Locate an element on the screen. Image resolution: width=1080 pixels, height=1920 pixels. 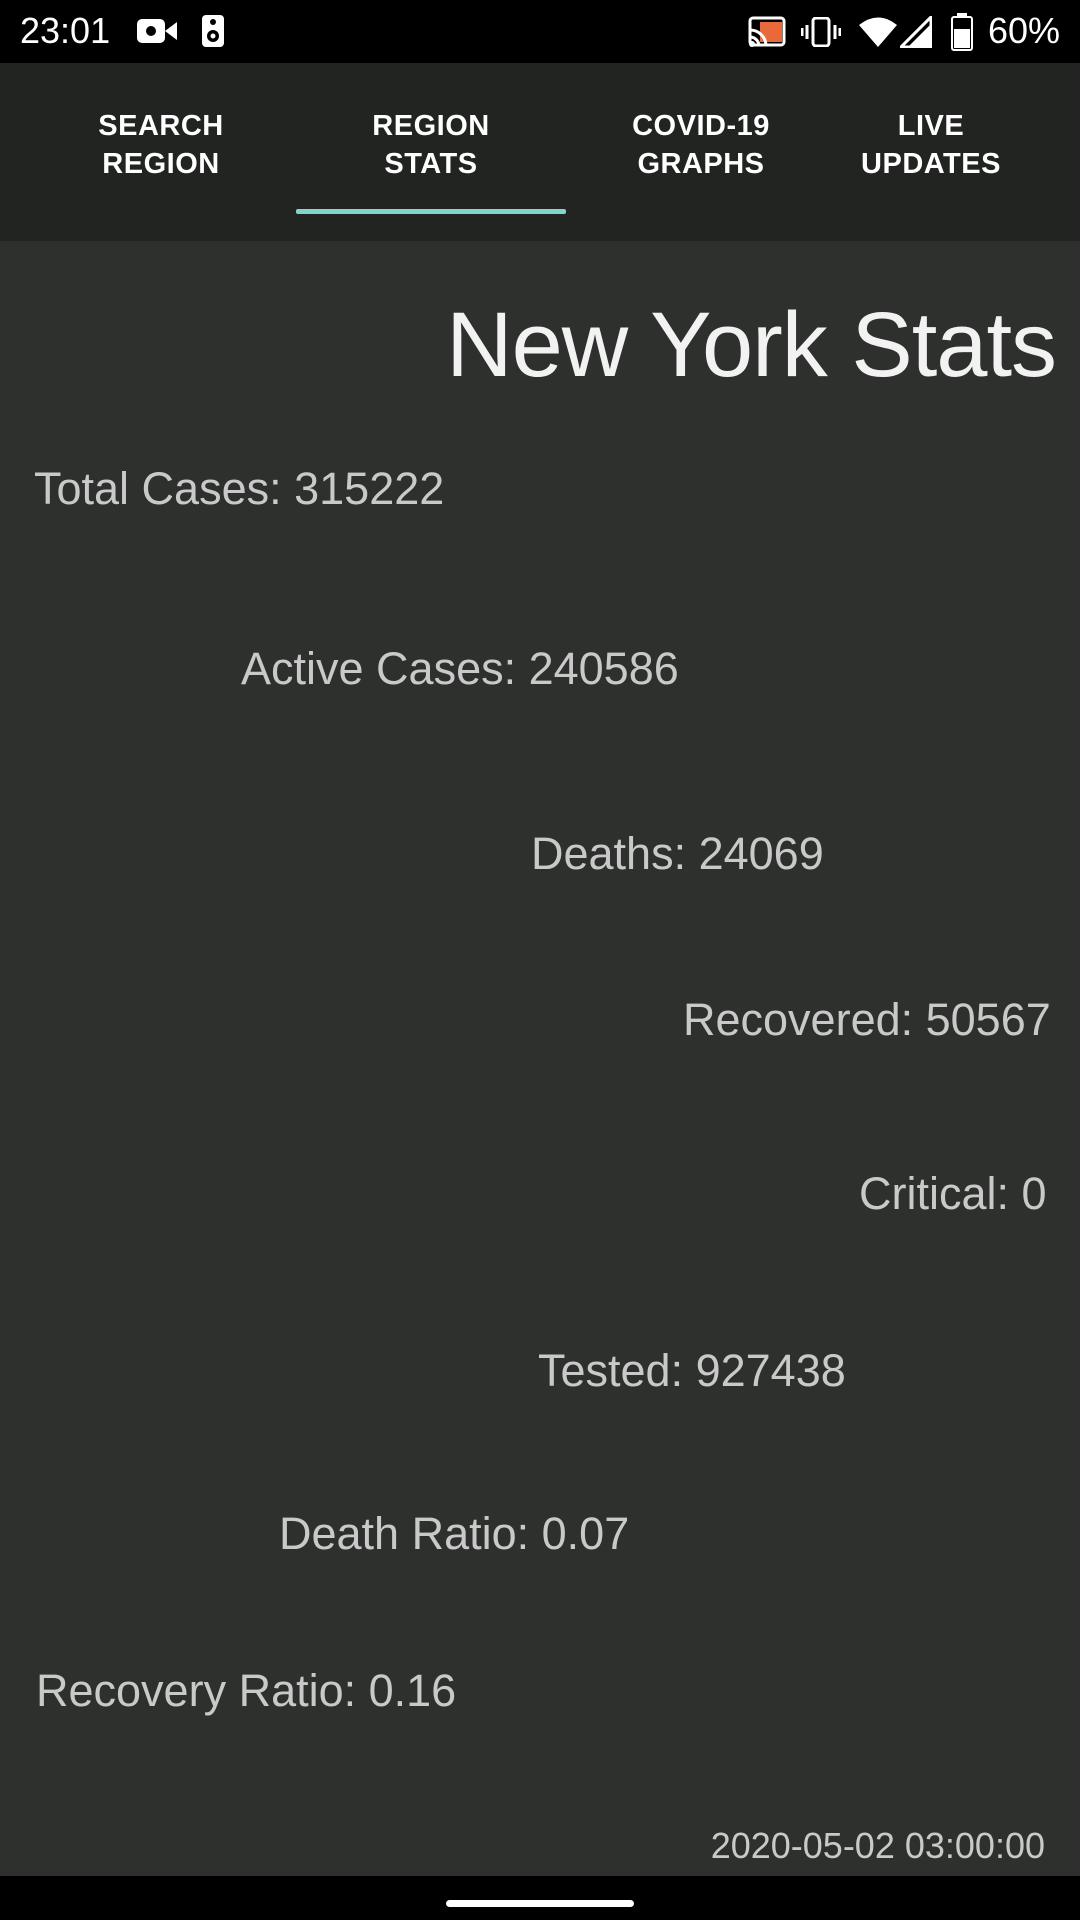
selected-tab-indicator is located at coordinates (431, 211).